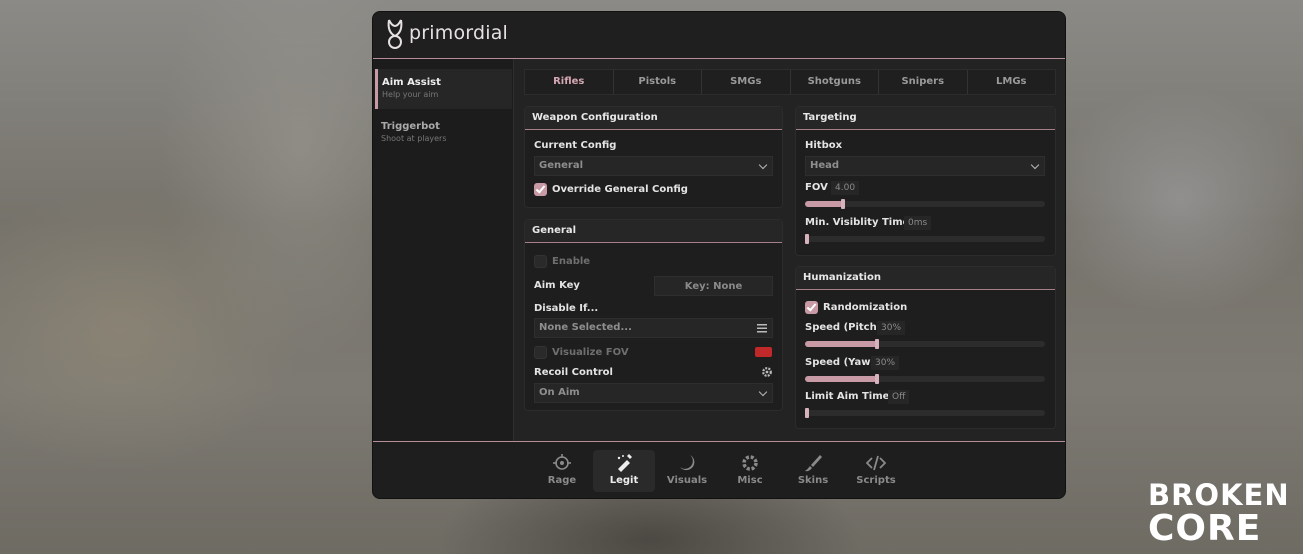 The height and width of the screenshot is (554, 1303). Describe the element at coordinates (1205, 528) in the screenshot. I see `watermark-line-2: CORE` at that location.